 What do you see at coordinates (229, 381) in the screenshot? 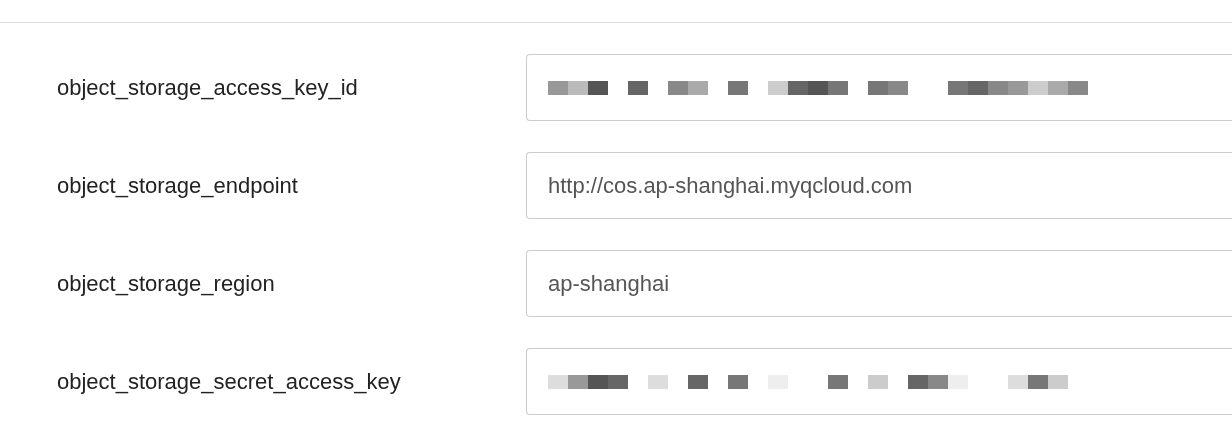
I see `field-label: object_storage_secret_access_key` at bounding box center [229, 381].